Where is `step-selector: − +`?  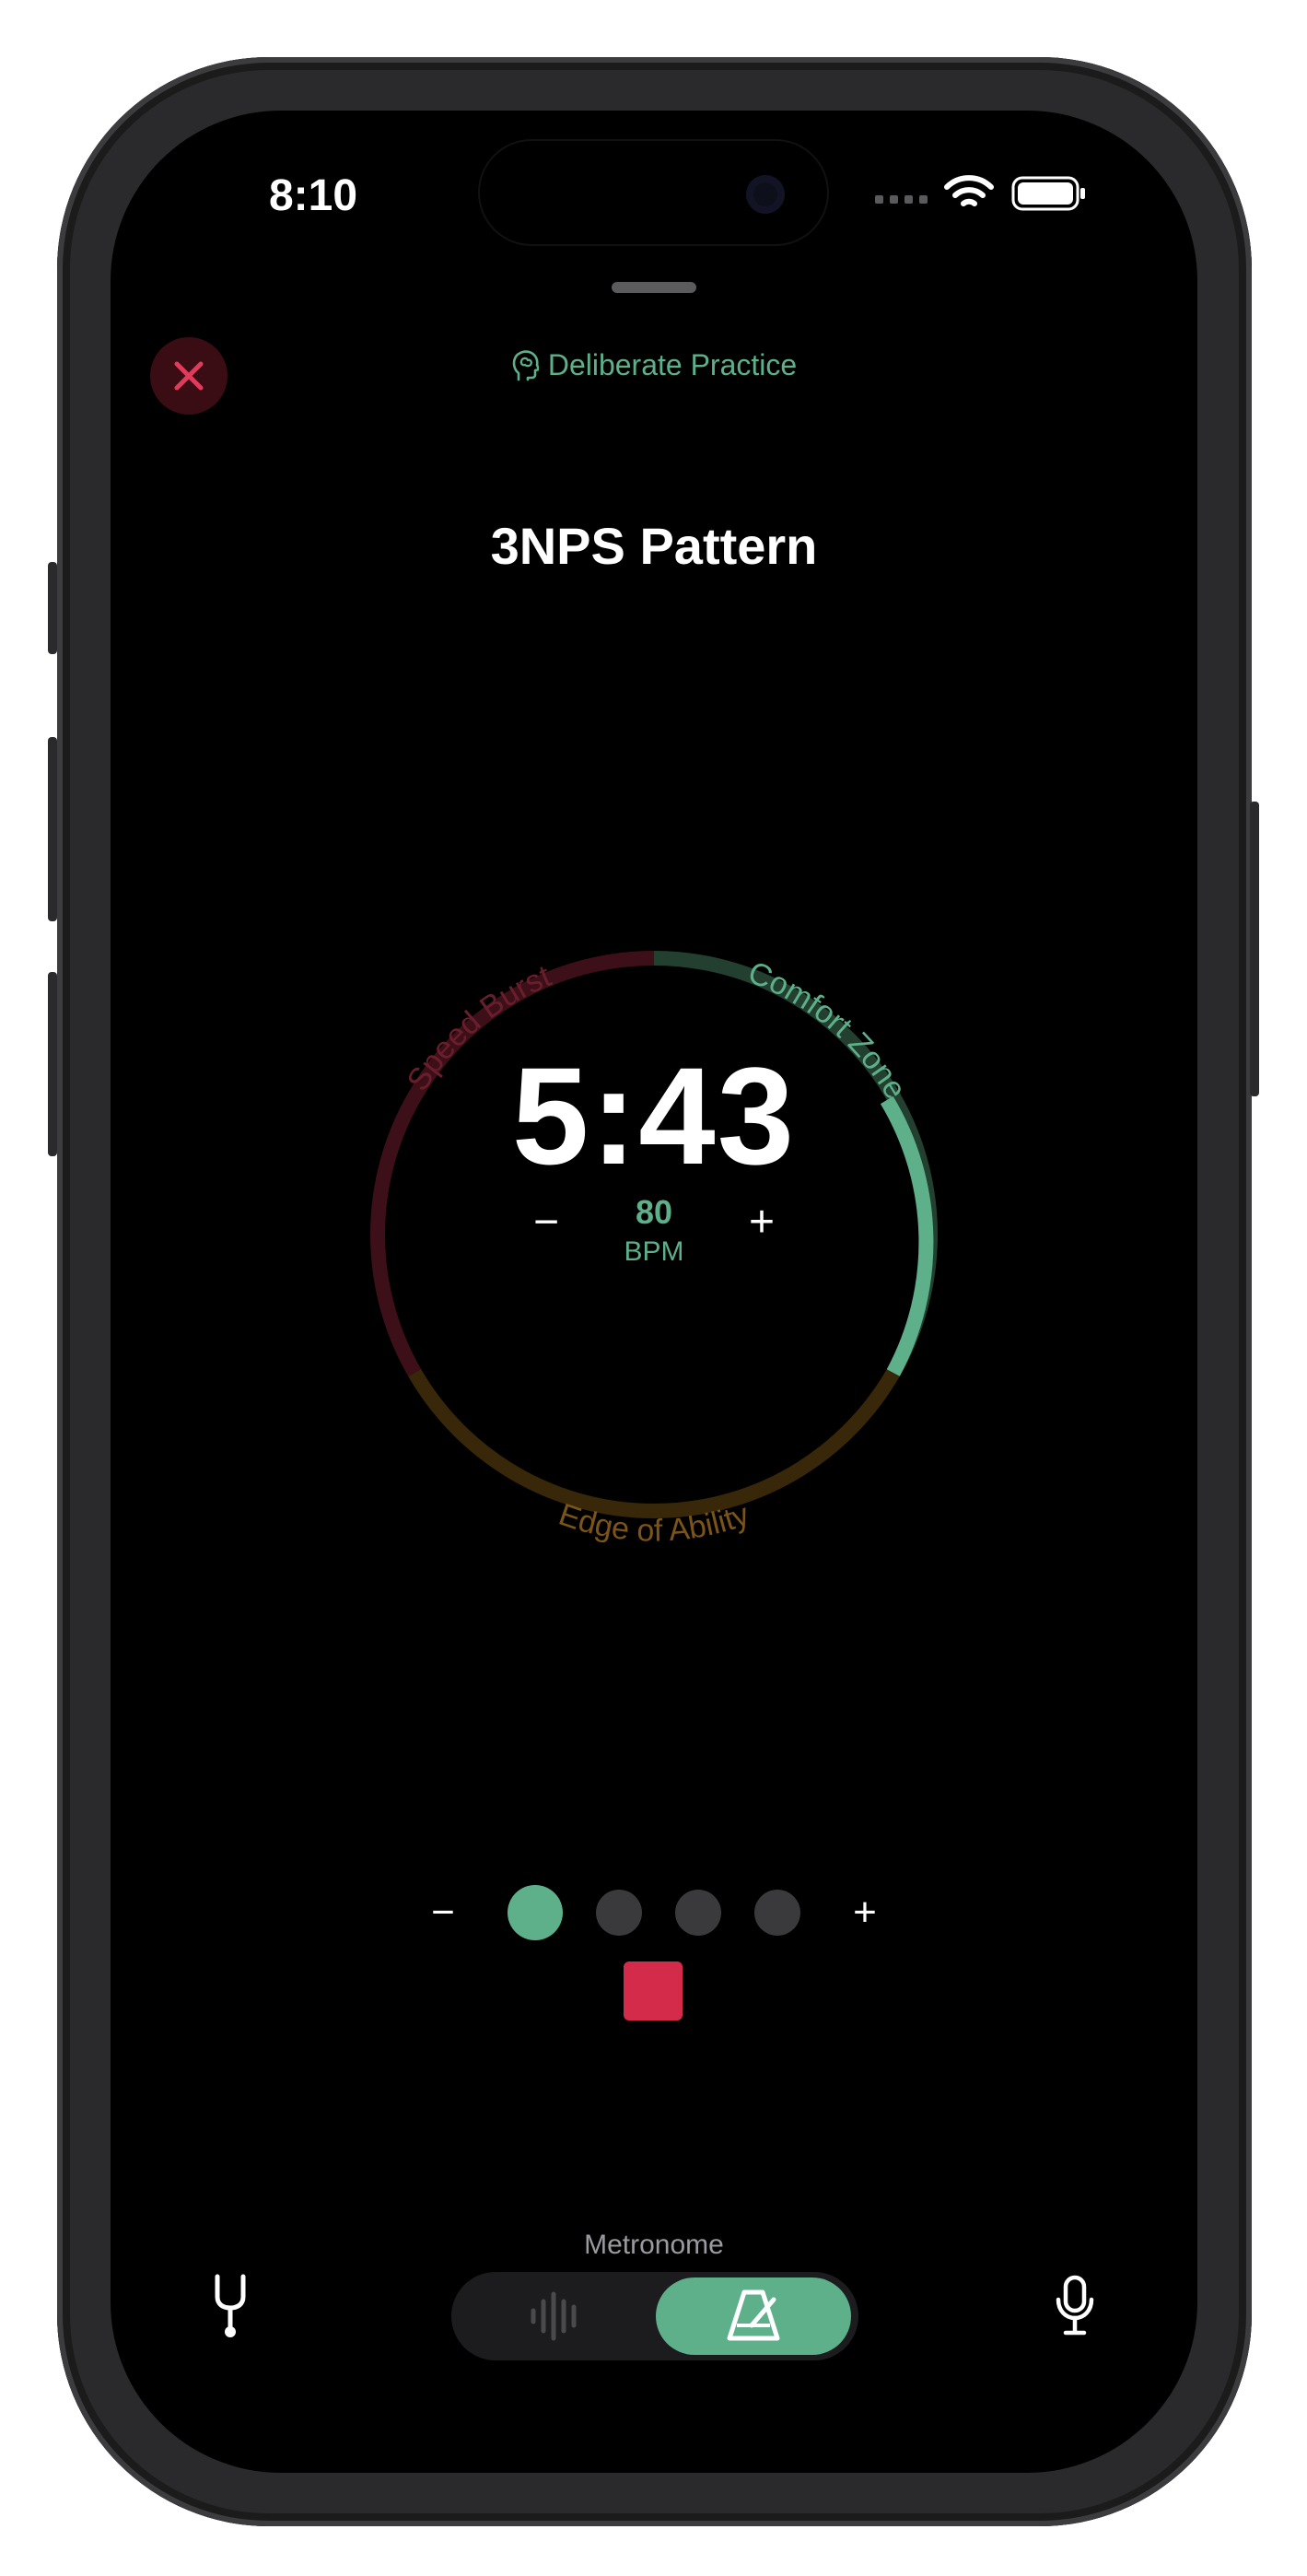
step-selector: − + is located at coordinates (654, 1913).